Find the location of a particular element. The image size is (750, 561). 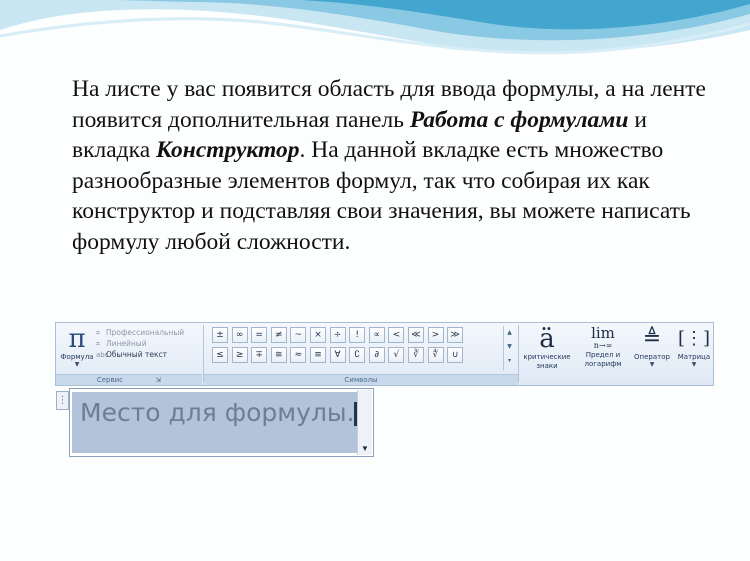

symbol-button: ± is located at coordinates (220, 335).